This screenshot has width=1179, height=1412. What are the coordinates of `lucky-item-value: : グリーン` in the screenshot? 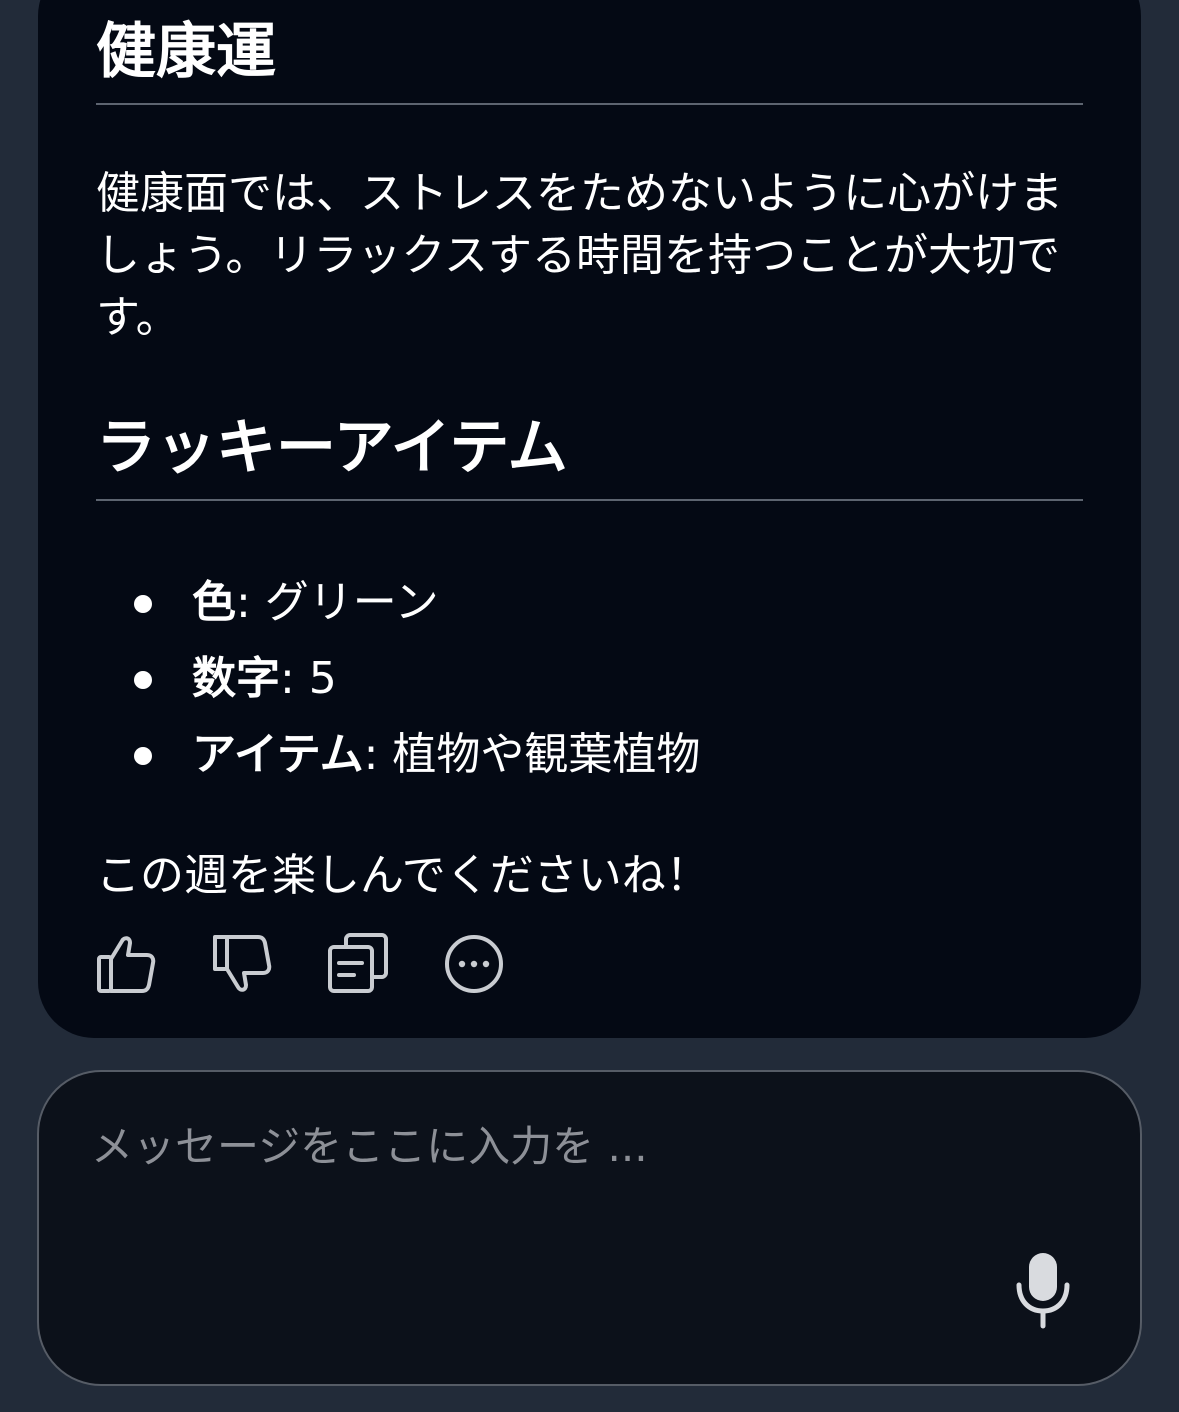 It's located at (337, 602).